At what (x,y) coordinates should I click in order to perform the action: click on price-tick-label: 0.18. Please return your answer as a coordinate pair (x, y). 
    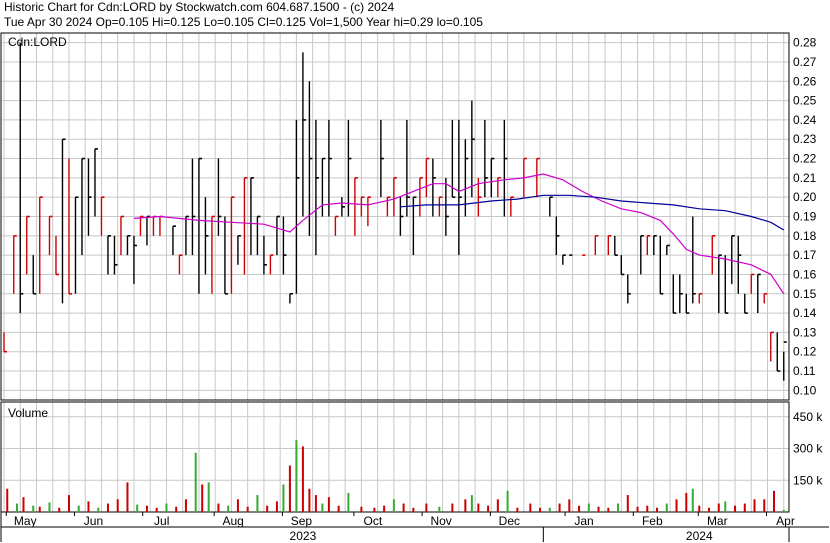
    Looking at the image, I should click on (805, 236).